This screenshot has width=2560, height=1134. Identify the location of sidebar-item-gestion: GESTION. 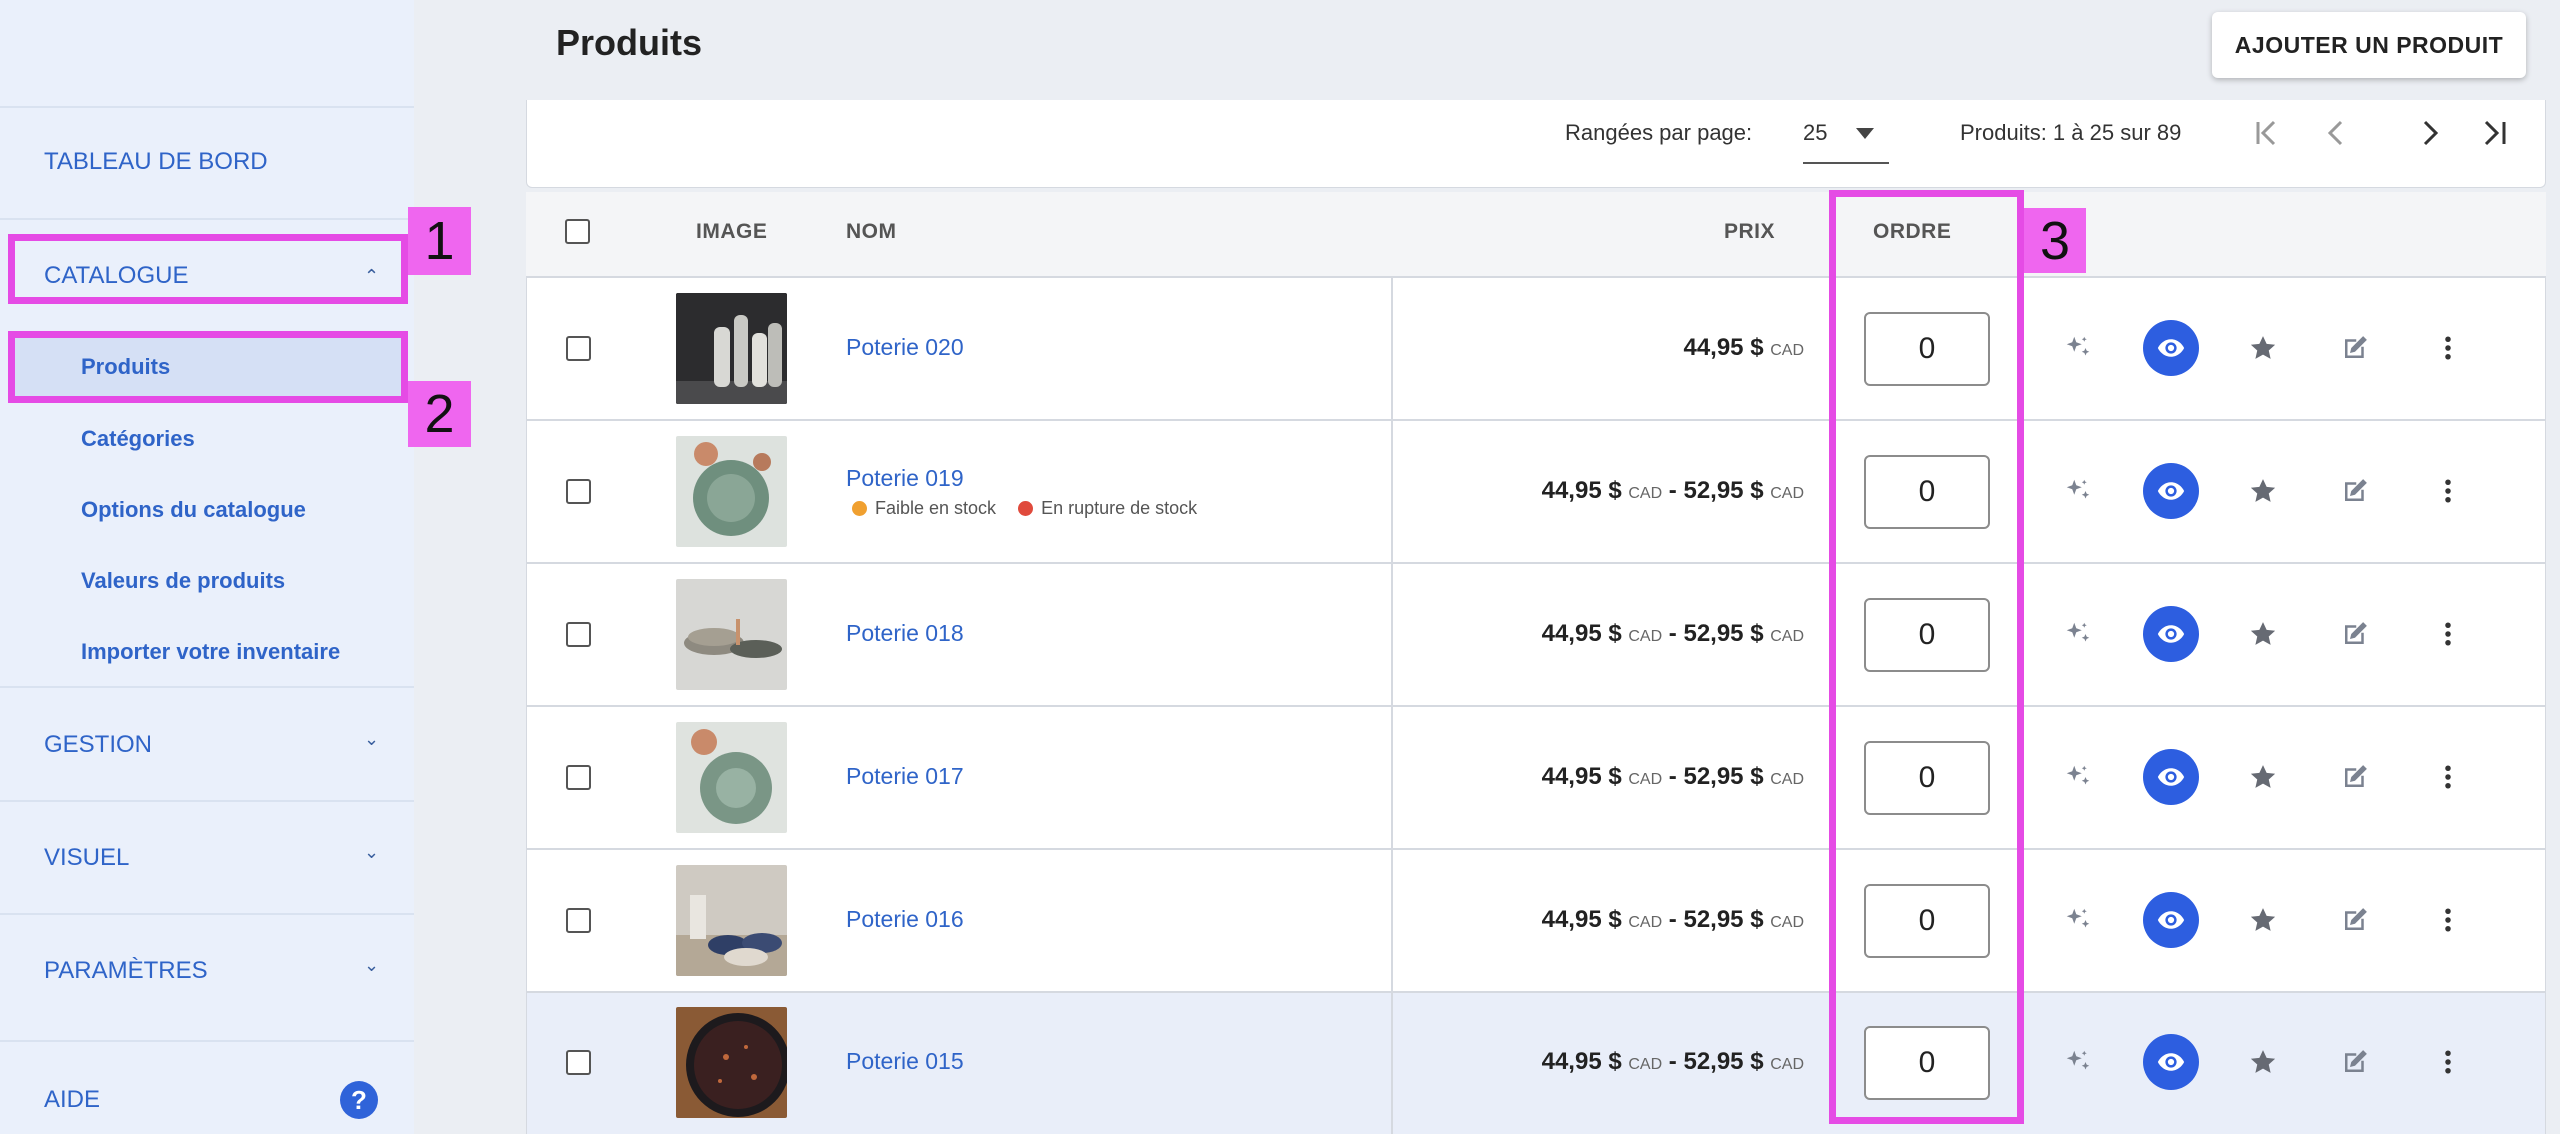
(98, 745).